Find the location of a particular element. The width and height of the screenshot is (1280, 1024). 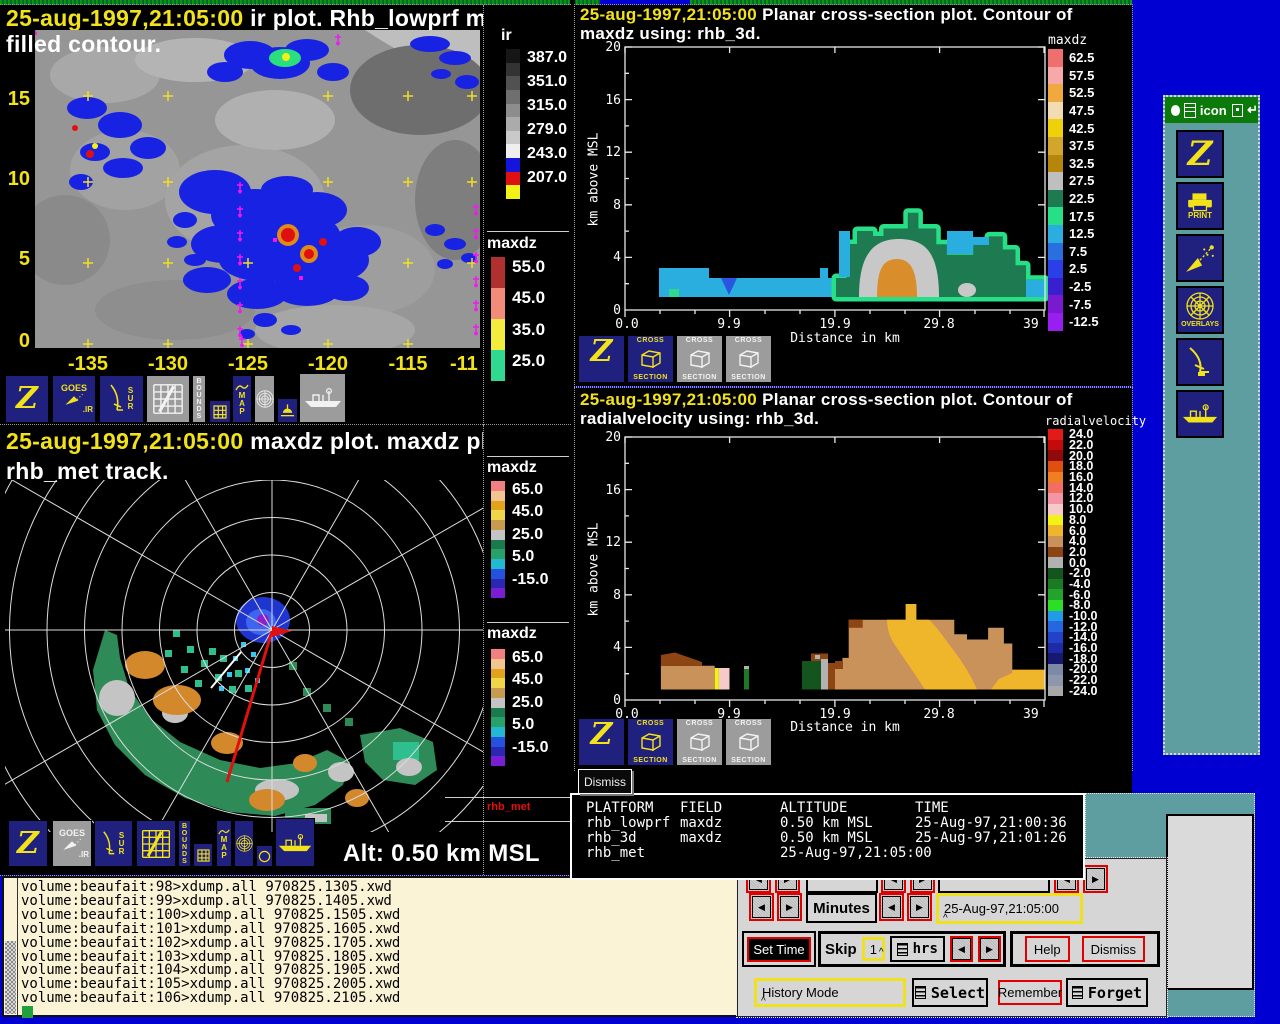

remember-button: Remember is located at coordinates (1030, 992).